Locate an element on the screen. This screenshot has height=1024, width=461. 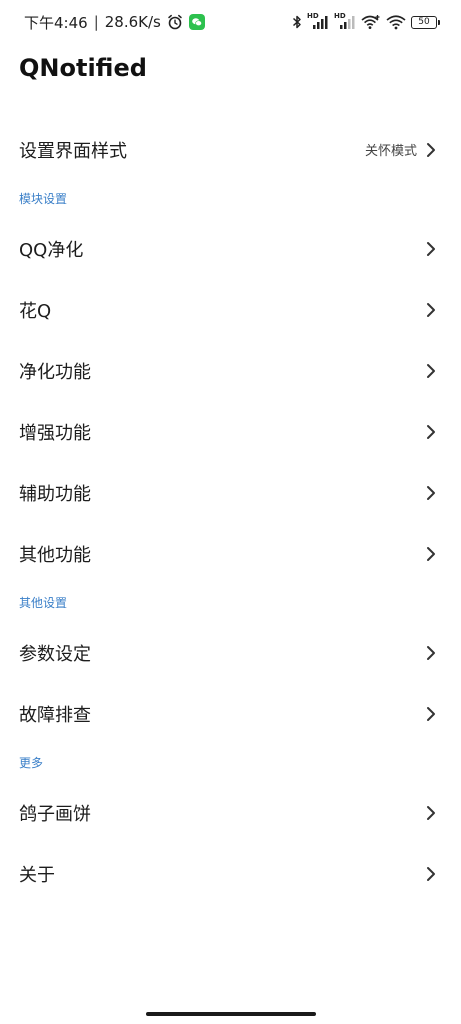
ui-style-label: 设置界面样式 is located at coordinates (73, 151).